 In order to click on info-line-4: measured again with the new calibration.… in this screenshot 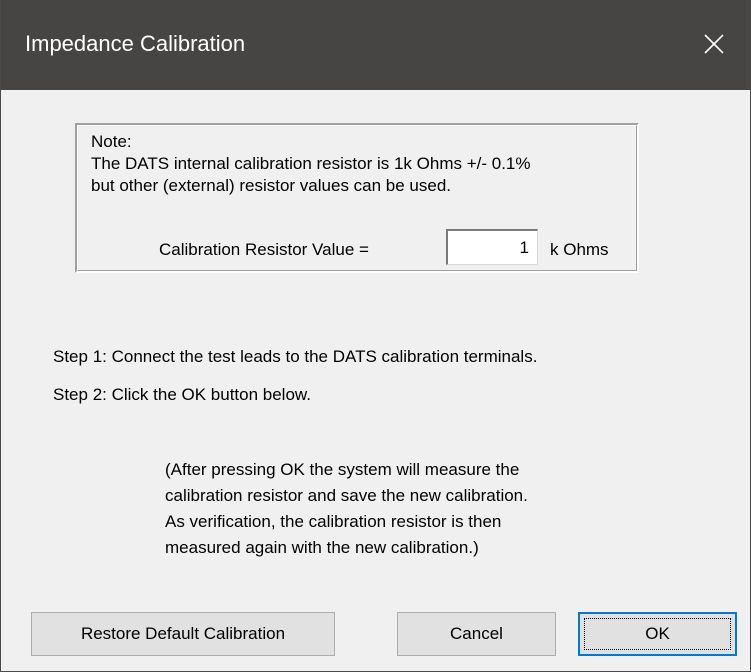, I will do `click(322, 547)`.